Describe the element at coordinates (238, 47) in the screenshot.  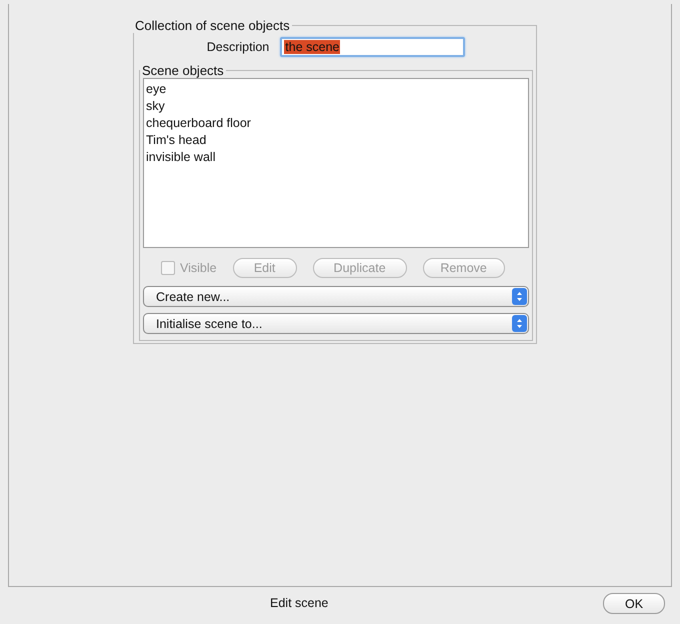
I see `description-label: Description` at that location.